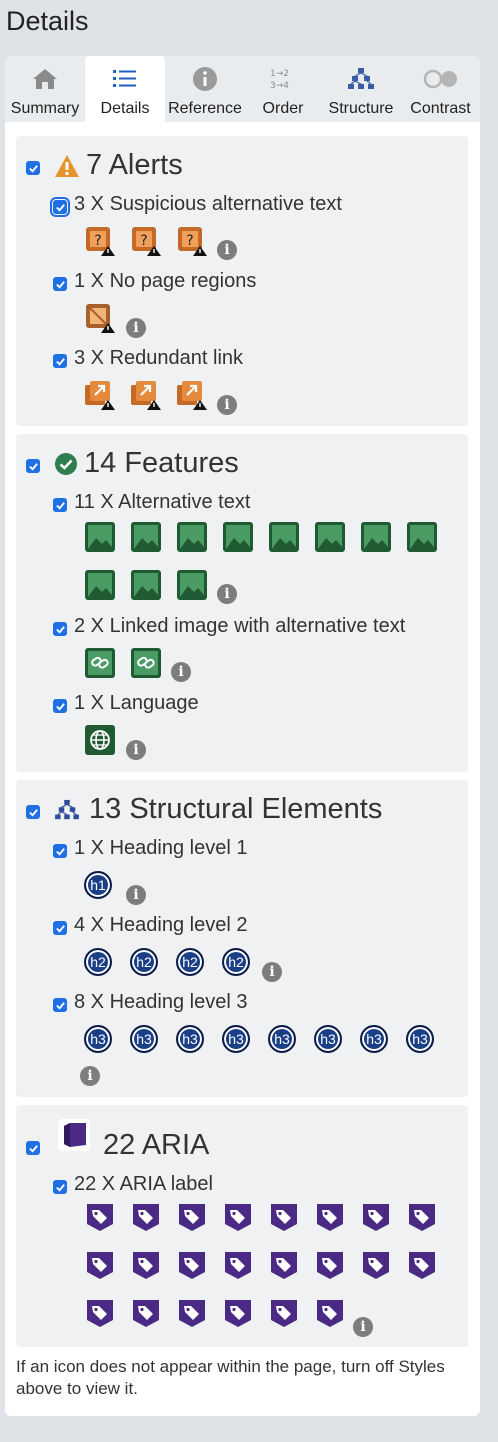  I want to click on heading1-label: 1 X Heading level 1, so click(161, 848).